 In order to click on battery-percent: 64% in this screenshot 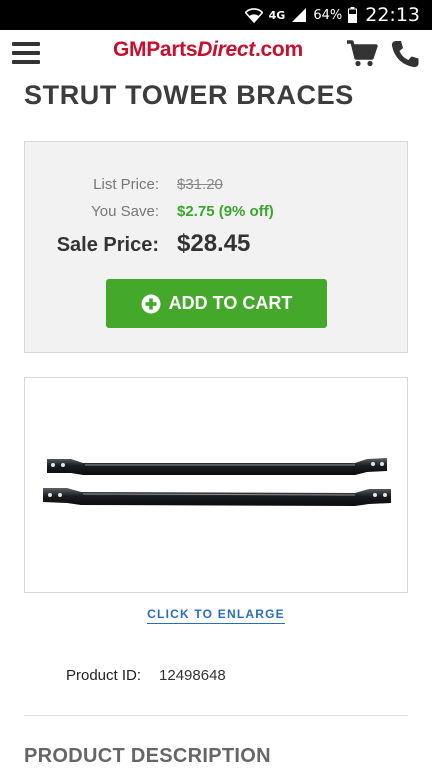, I will do `click(328, 15)`.